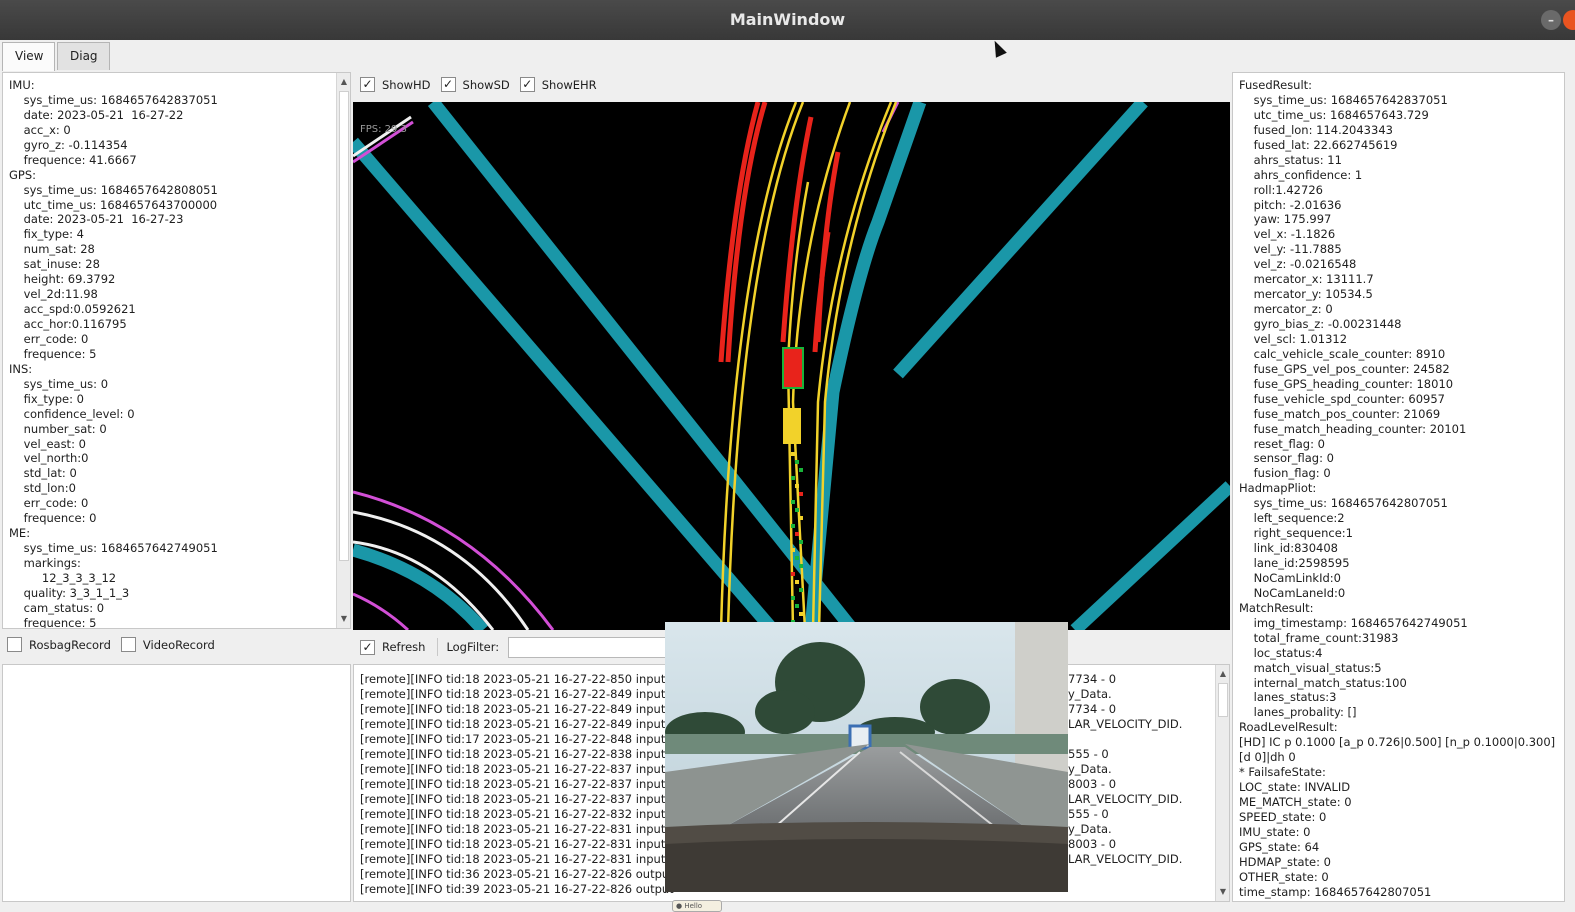  I want to click on log-line-tail: y_Data., so click(1090, 829).